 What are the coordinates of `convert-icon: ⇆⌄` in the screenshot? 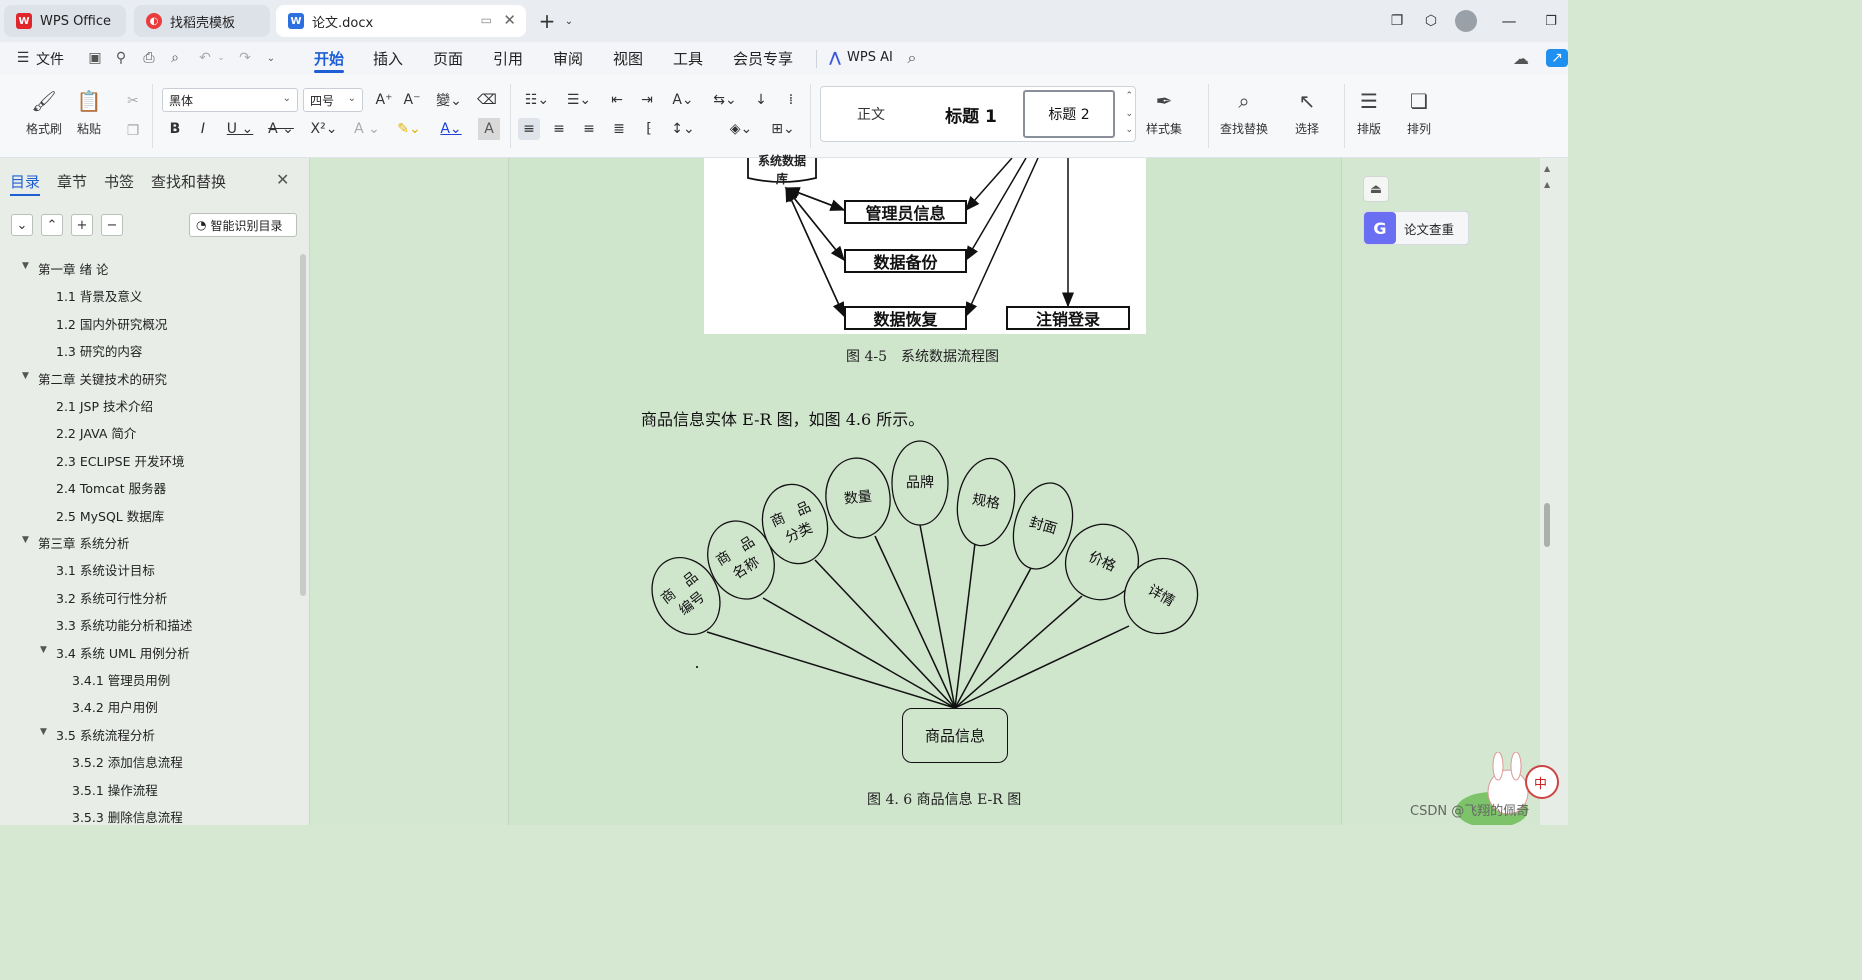 It's located at (725, 100).